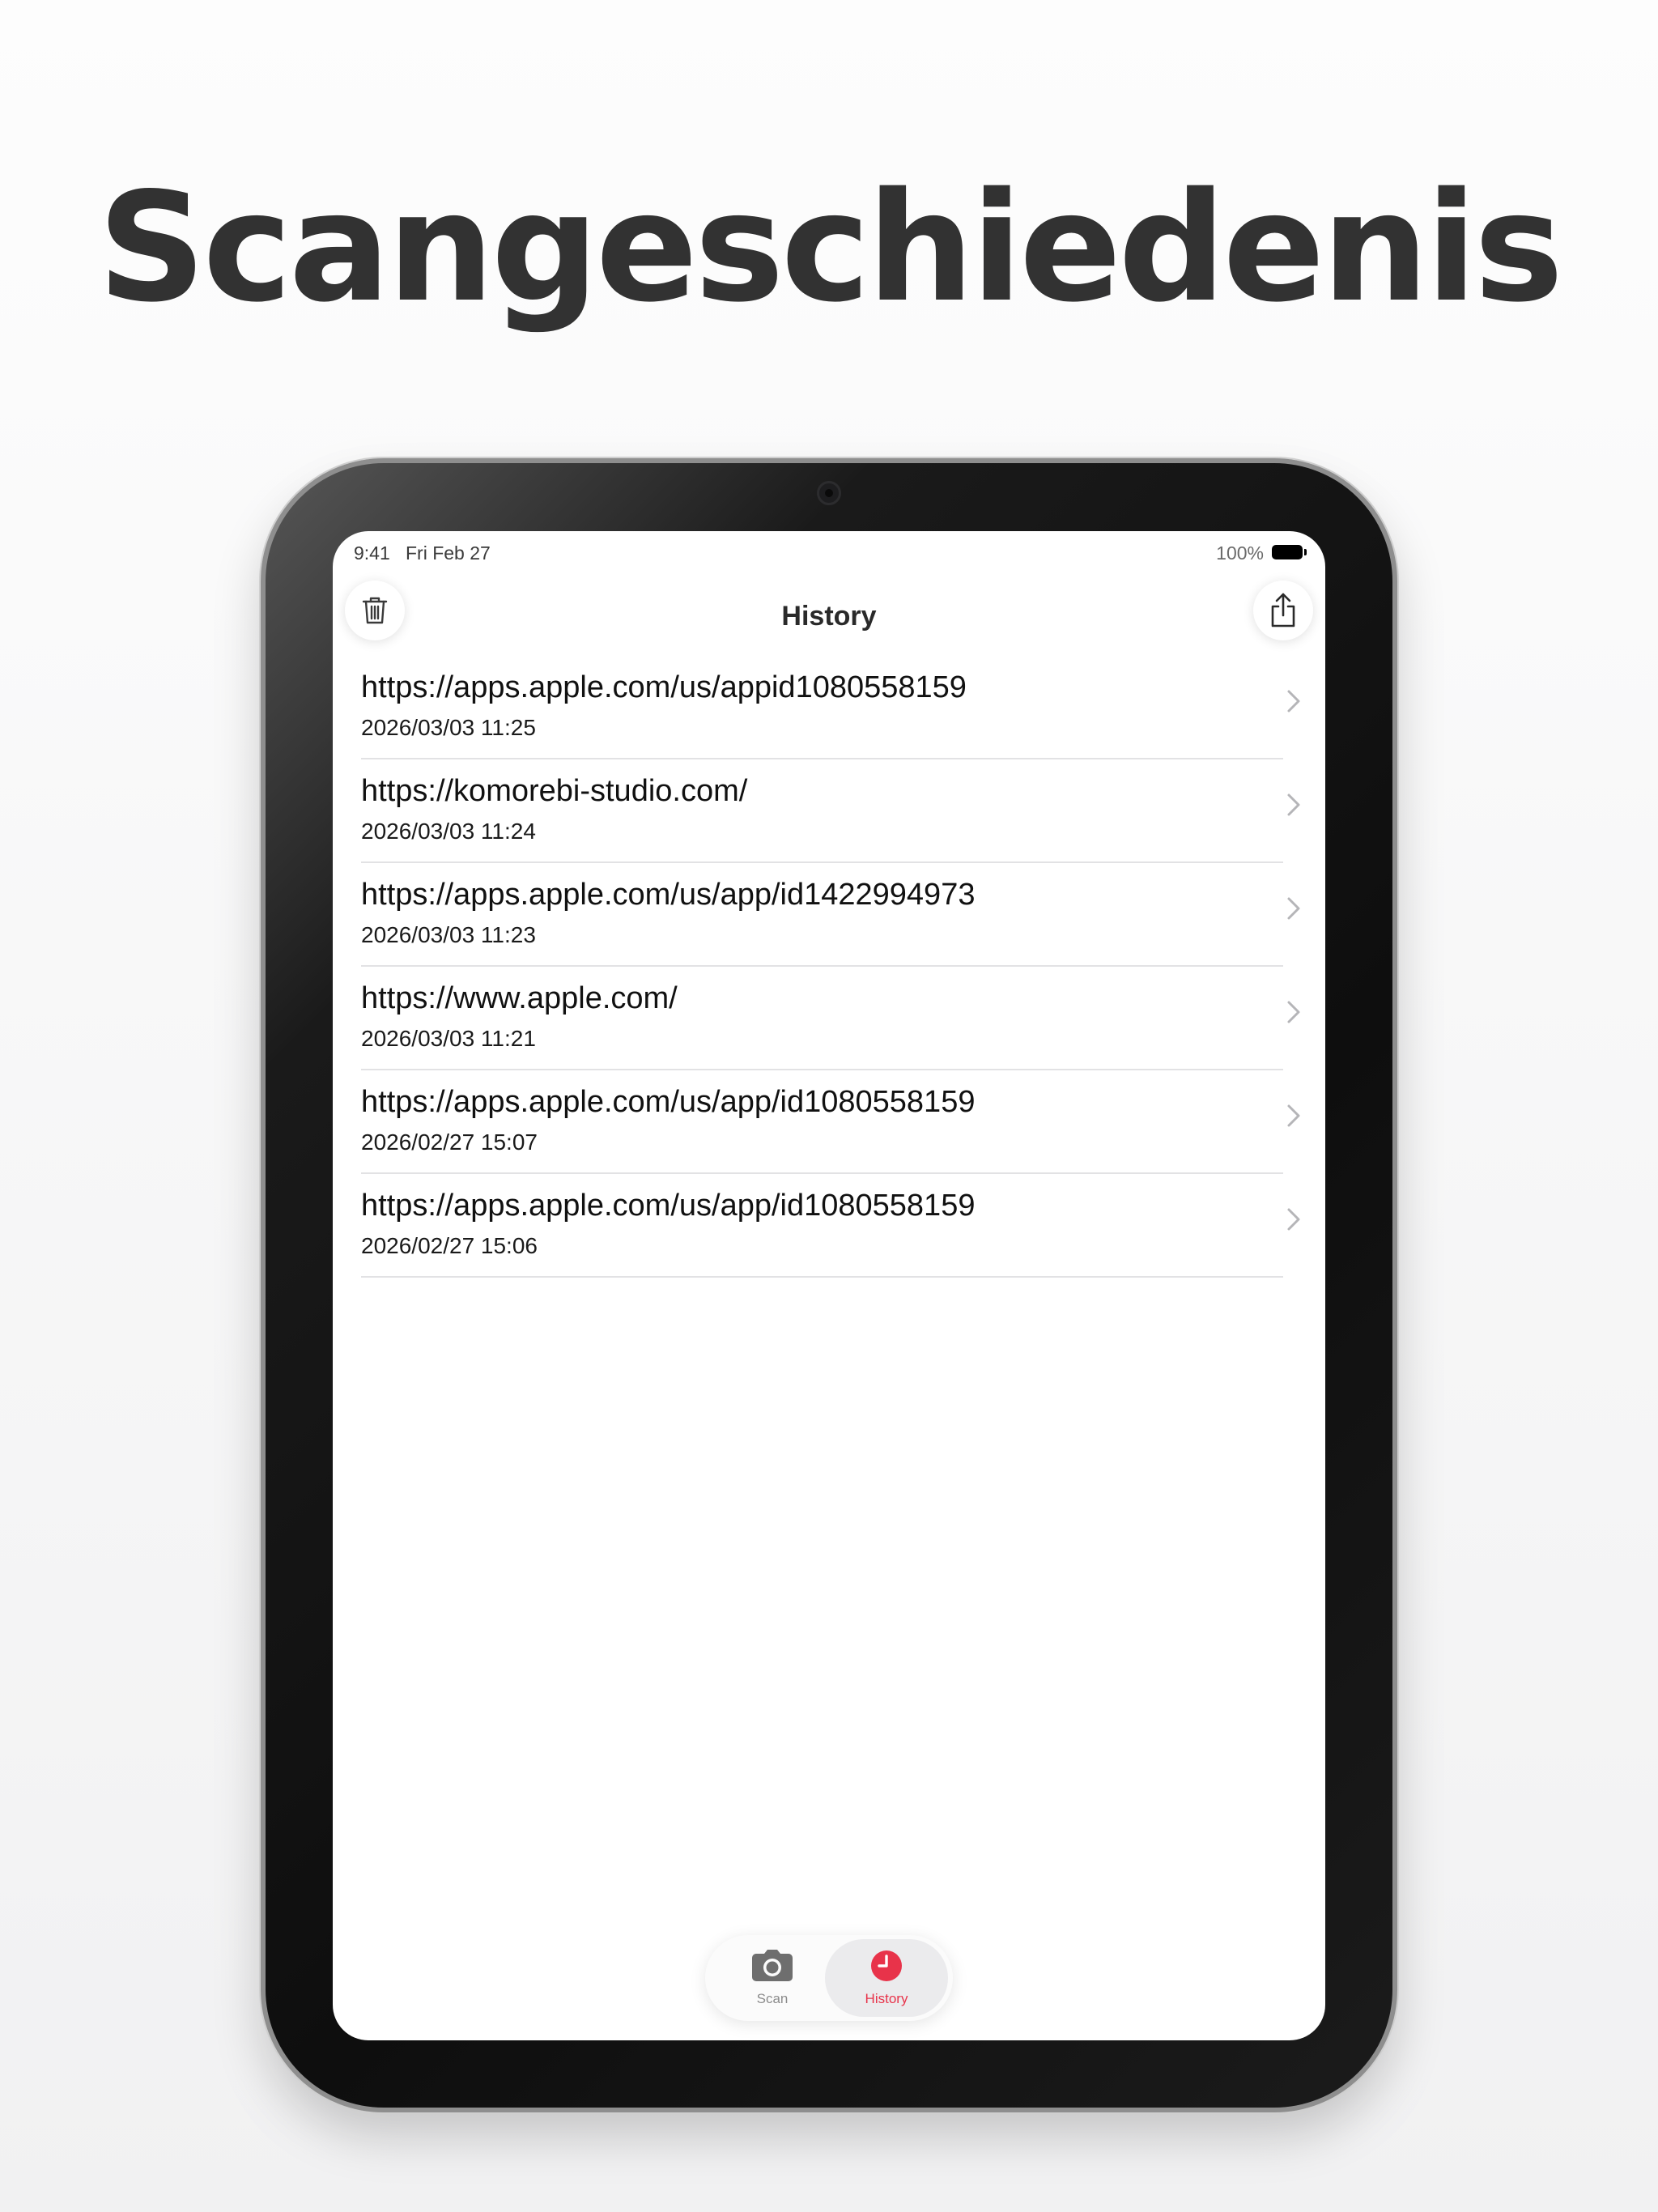  Describe the element at coordinates (829, 553) in the screenshot. I see `status-bar: 9:41 Fri Feb 27 100%` at that location.